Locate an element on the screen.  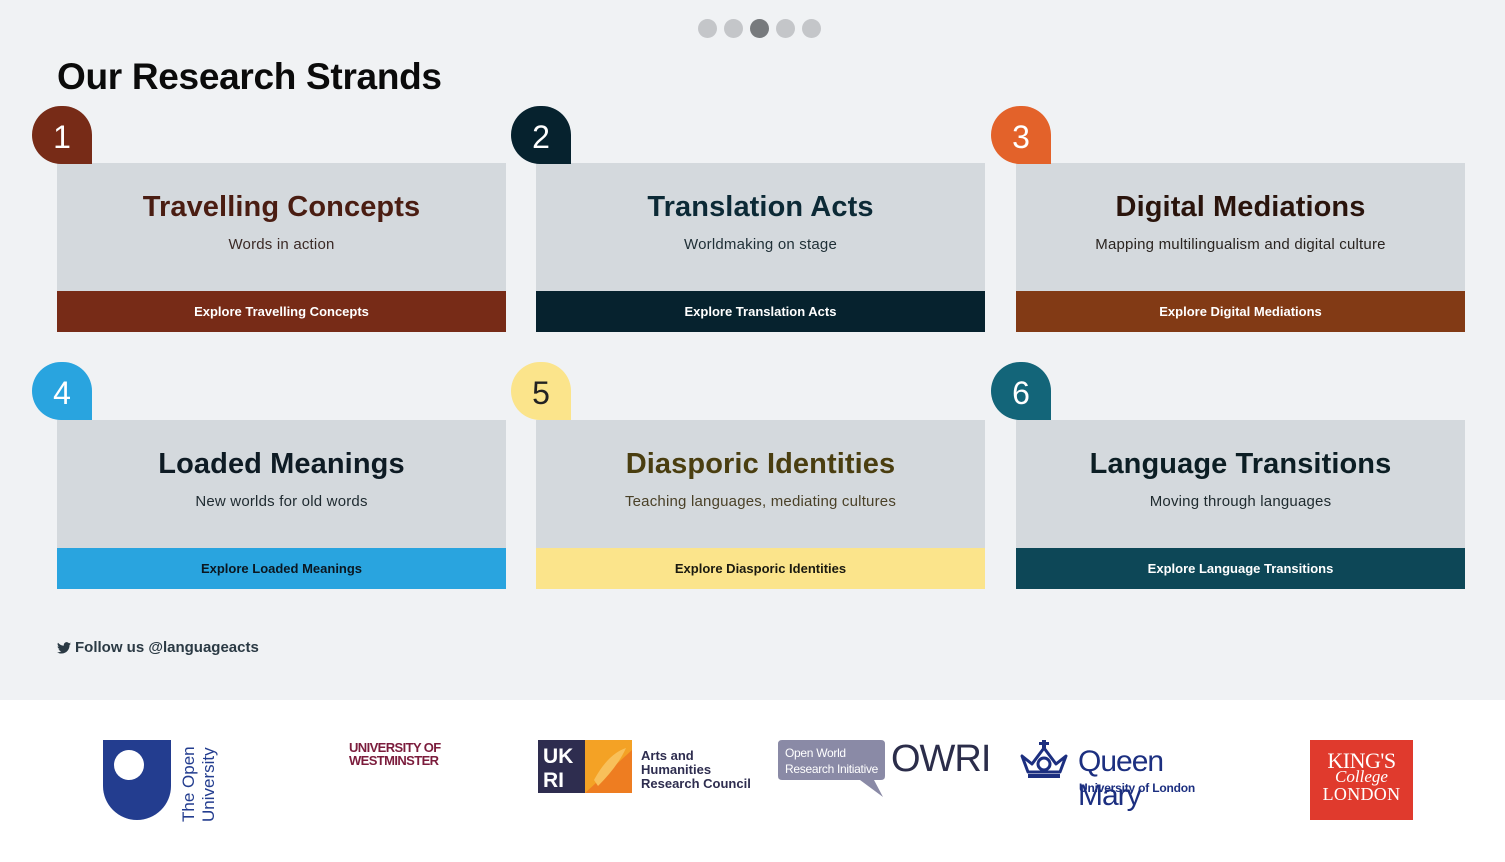
explore-button: Explore Translation Acts is located at coordinates (760, 311).